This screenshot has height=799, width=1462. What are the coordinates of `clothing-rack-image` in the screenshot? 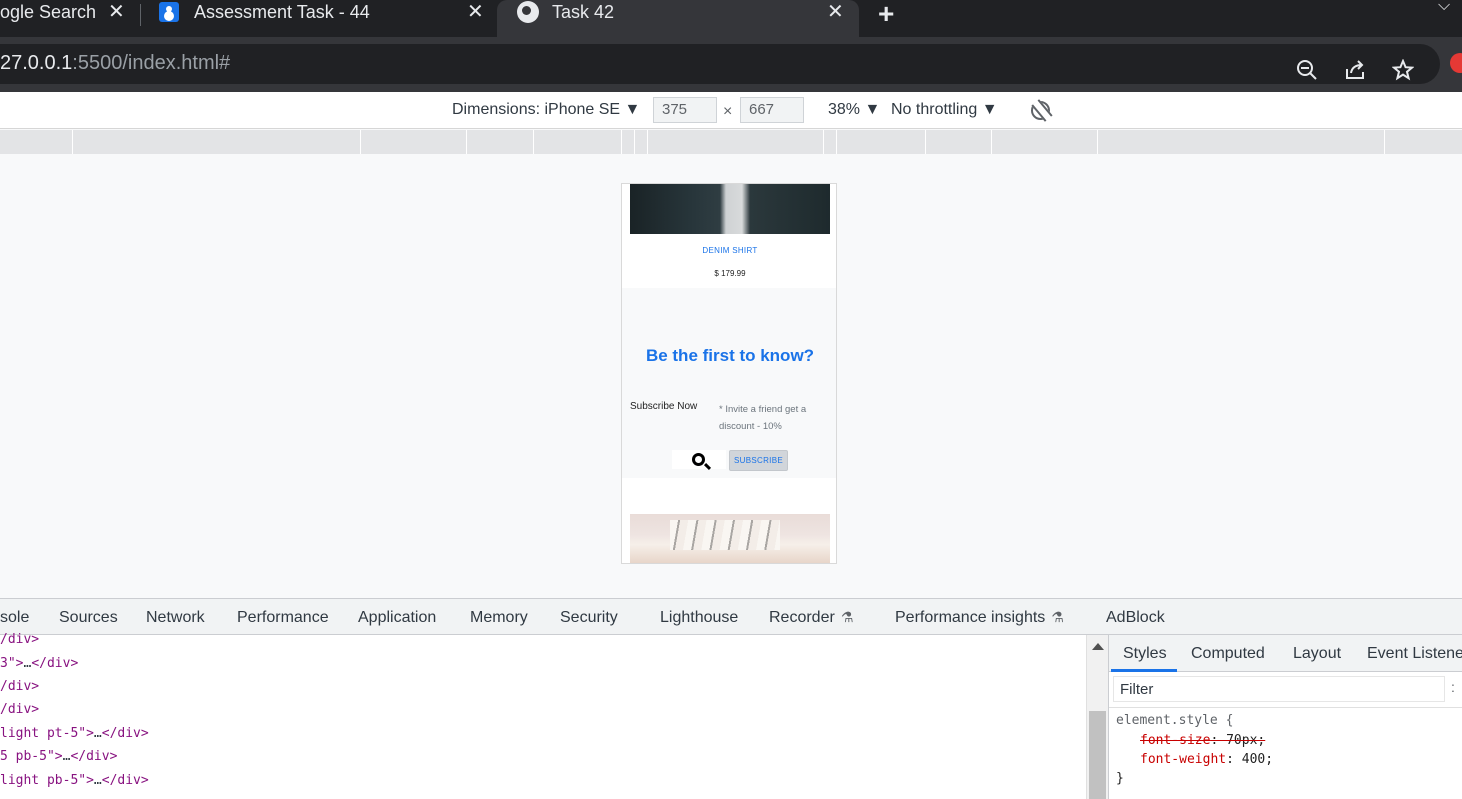 It's located at (730, 538).